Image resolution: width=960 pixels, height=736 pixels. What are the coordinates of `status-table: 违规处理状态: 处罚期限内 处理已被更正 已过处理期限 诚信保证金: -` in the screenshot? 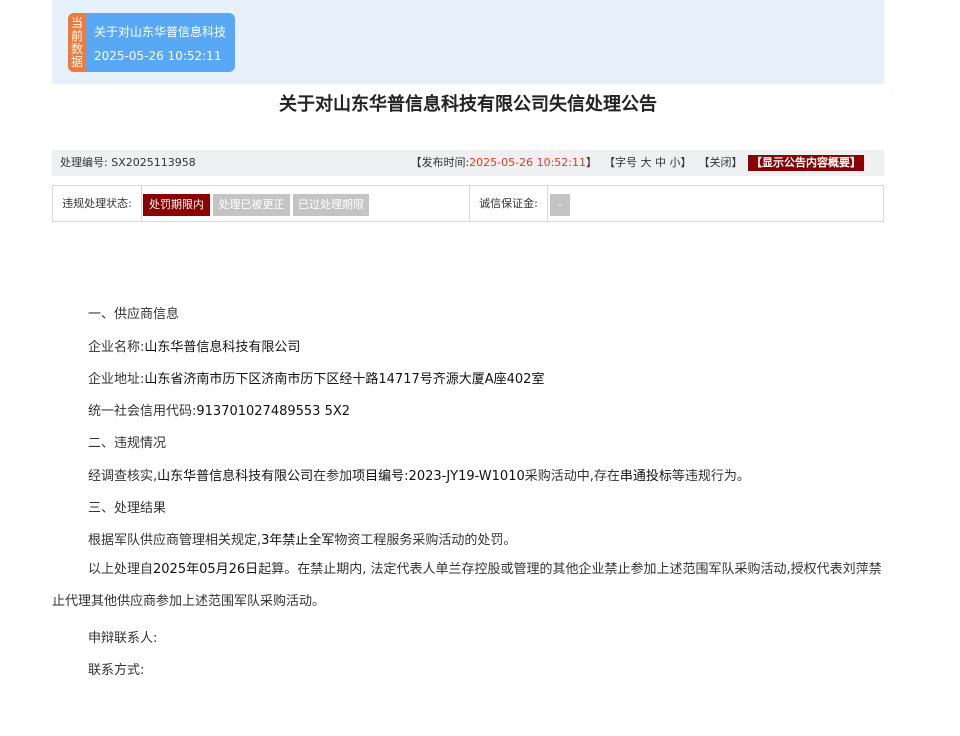 It's located at (468, 203).